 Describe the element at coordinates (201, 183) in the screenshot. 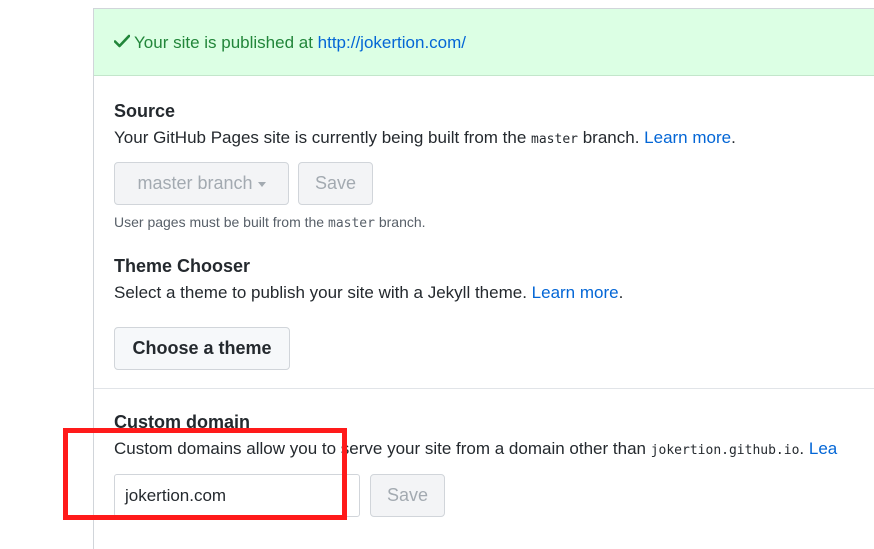

I see `branch-select-button: master branch` at that location.